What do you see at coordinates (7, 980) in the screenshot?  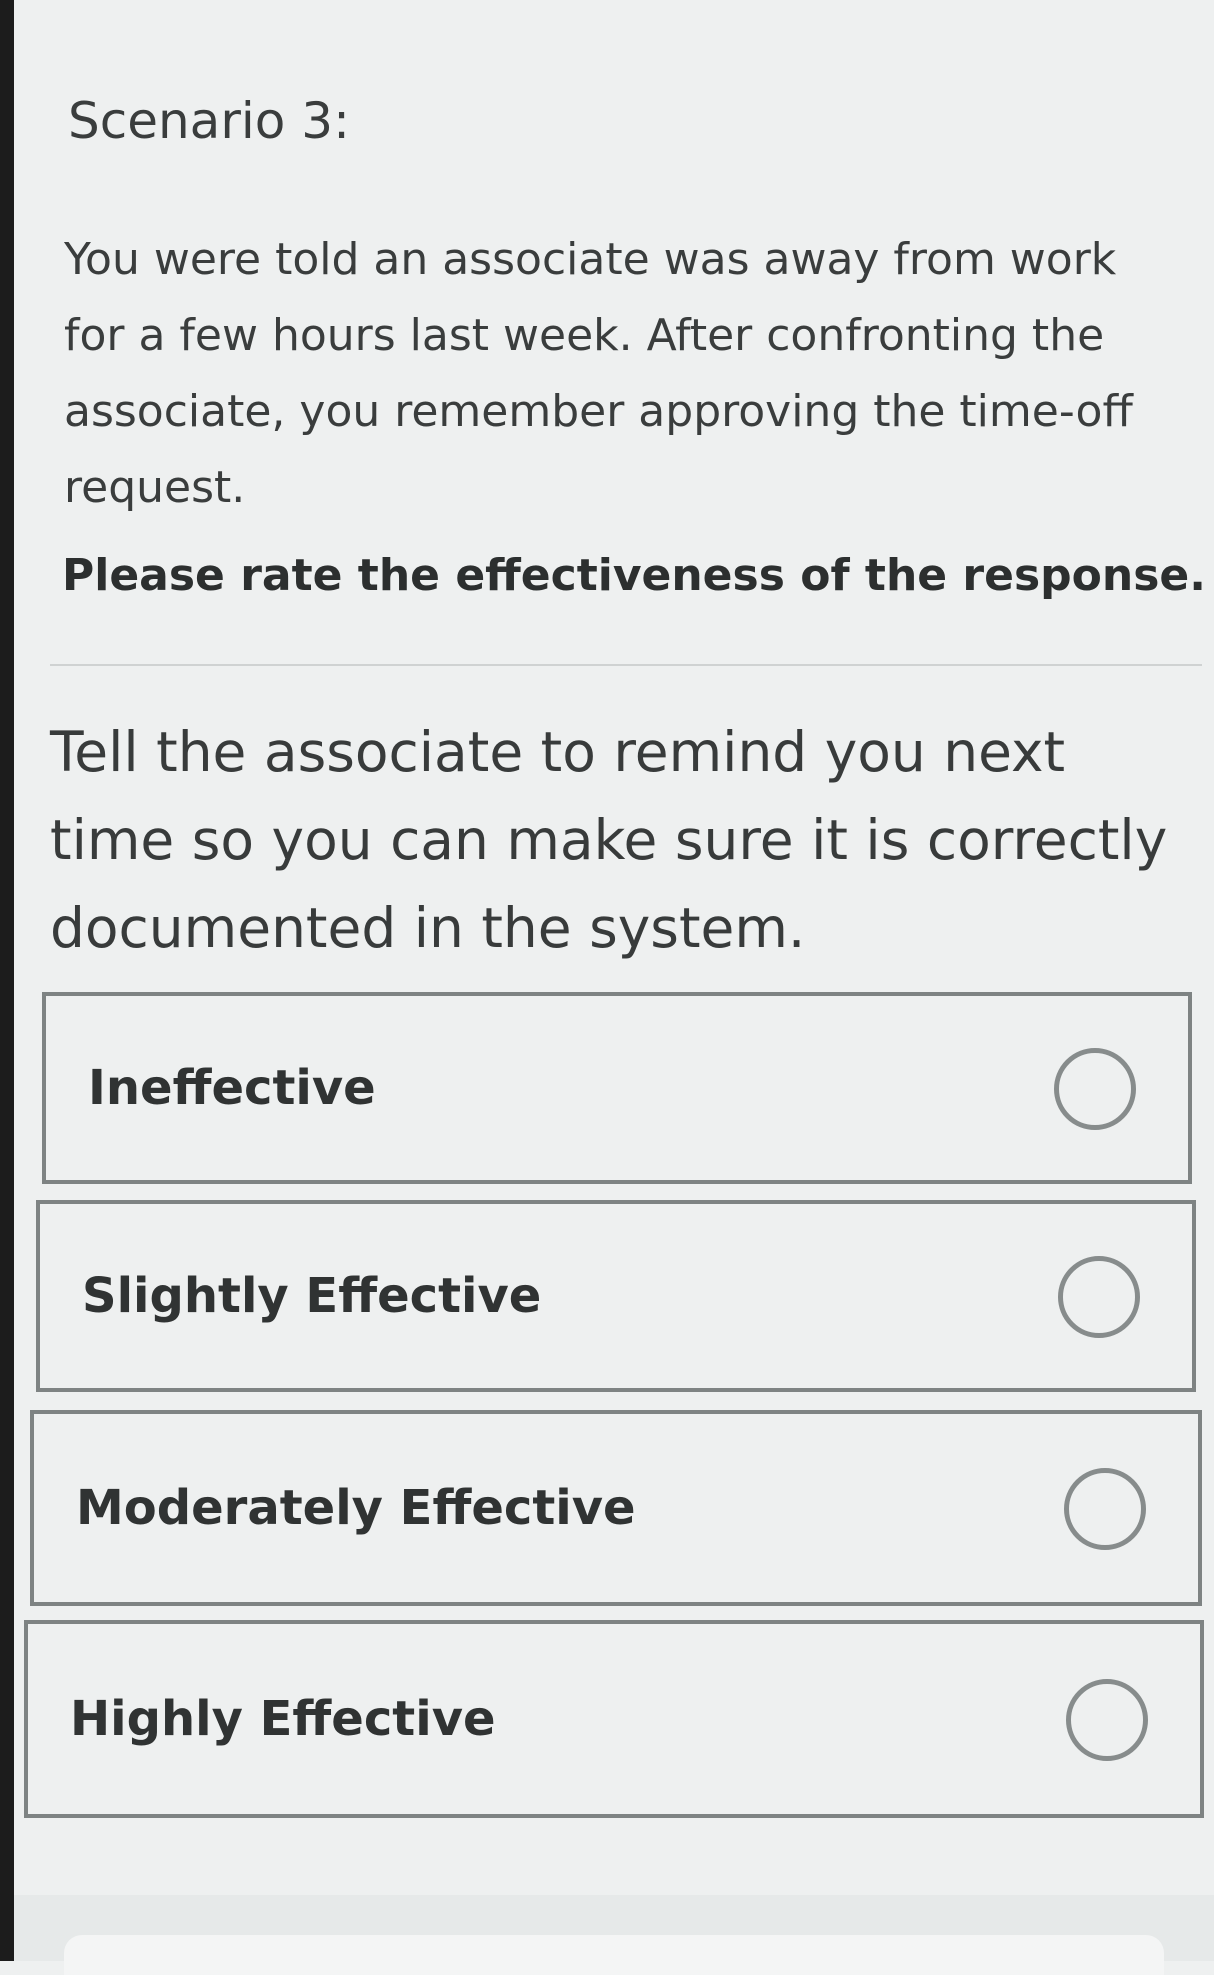 I see `screen-edge` at bounding box center [7, 980].